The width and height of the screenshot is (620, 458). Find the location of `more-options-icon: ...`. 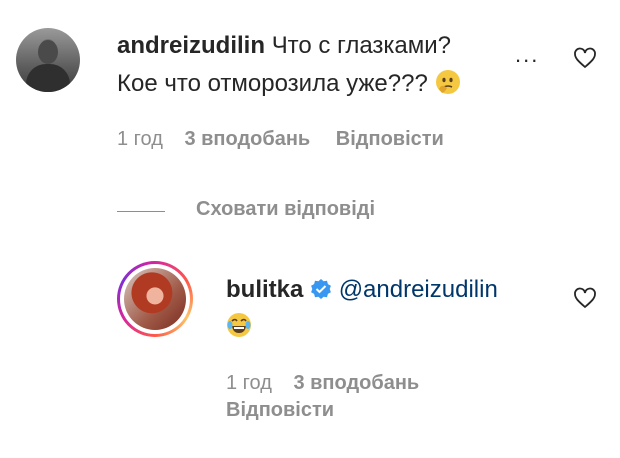

more-options-icon: ... is located at coordinates (527, 55).